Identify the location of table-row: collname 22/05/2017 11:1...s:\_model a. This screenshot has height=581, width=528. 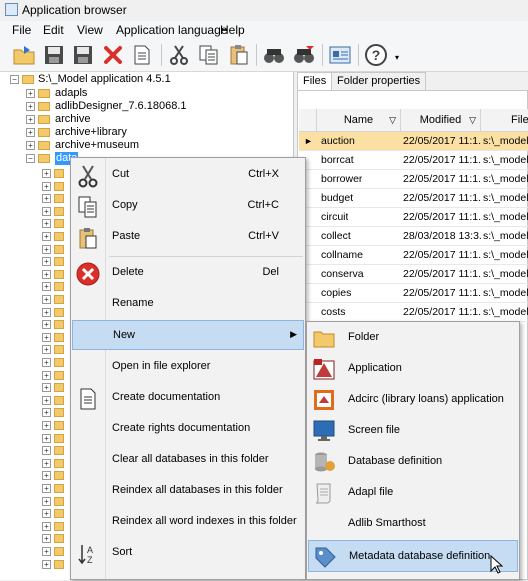
(413, 255).